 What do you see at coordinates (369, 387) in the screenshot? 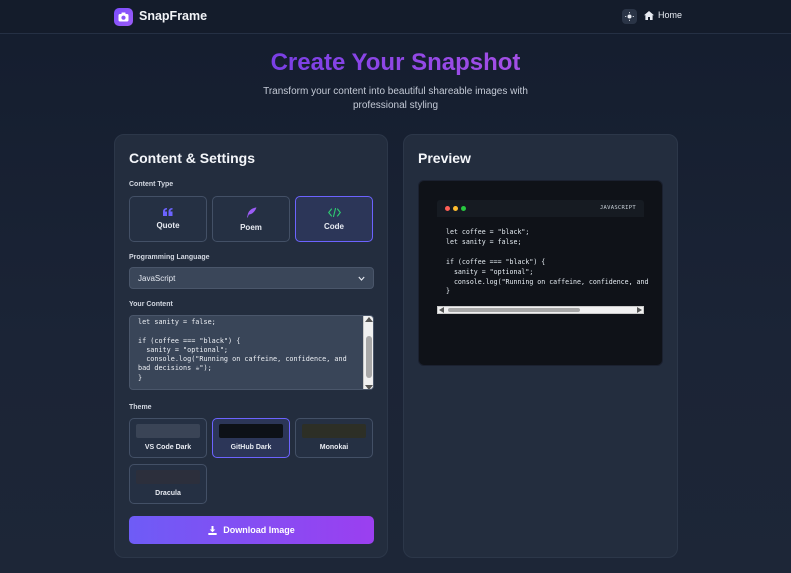
I see `scroll-down-icon` at bounding box center [369, 387].